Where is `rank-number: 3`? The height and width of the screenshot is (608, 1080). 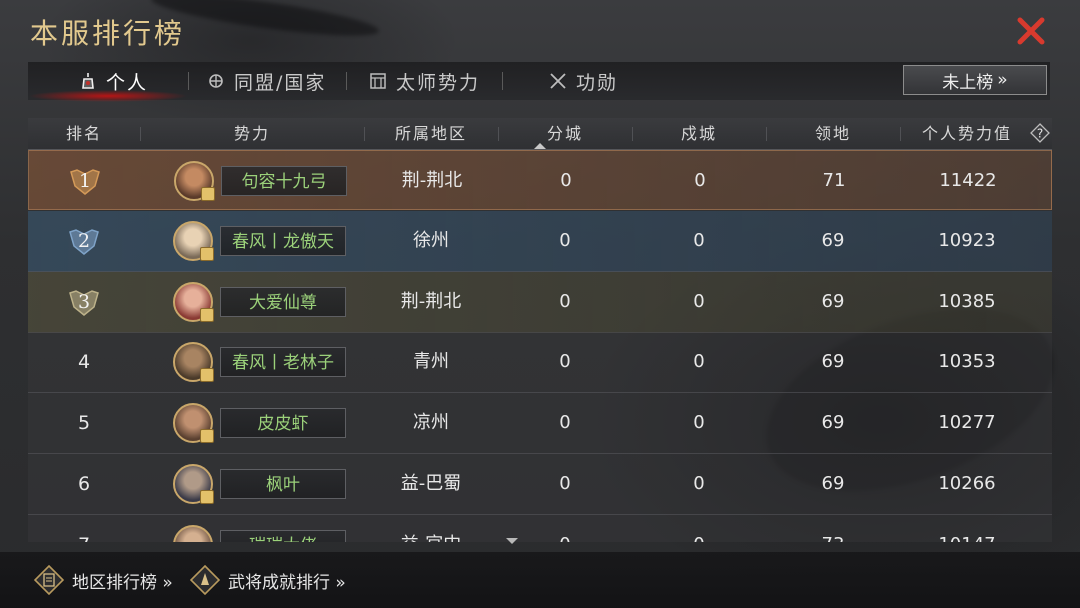
rank-number: 3 is located at coordinates (84, 301).